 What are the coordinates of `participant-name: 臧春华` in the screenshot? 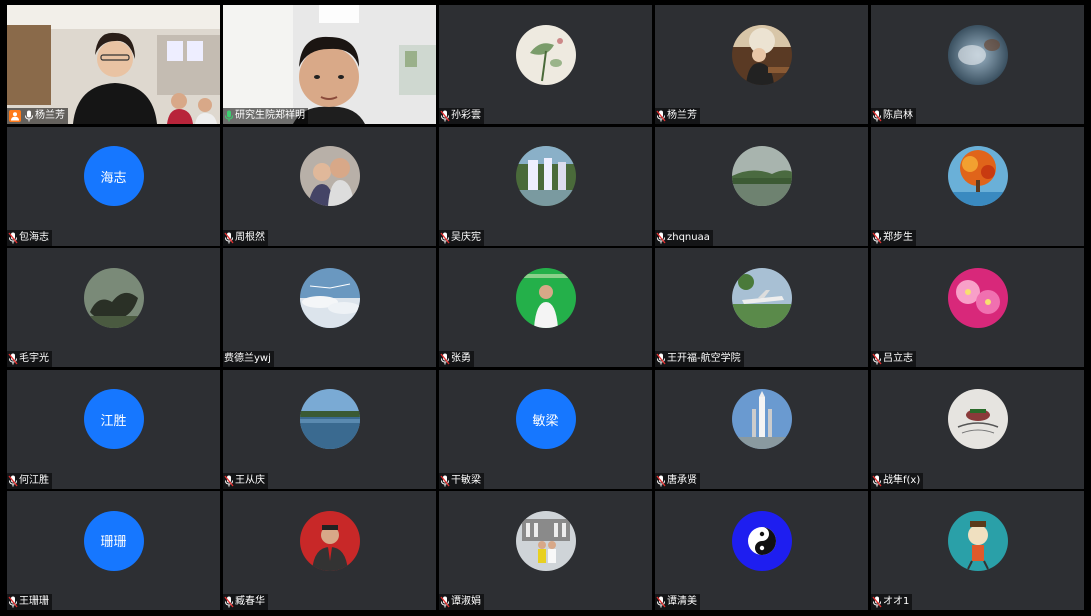 It's located at (250, 601).